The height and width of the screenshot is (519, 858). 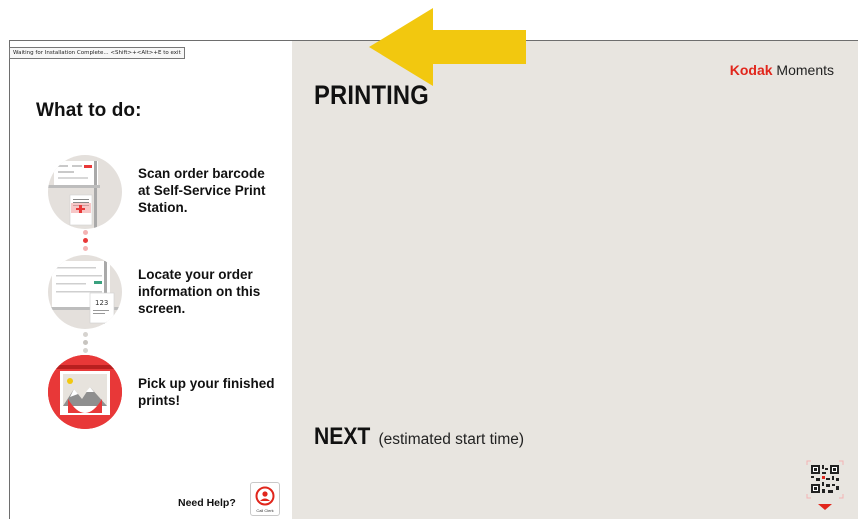 I want to click on brand-logo: Kodak Moments, so click(x=782, y=70).